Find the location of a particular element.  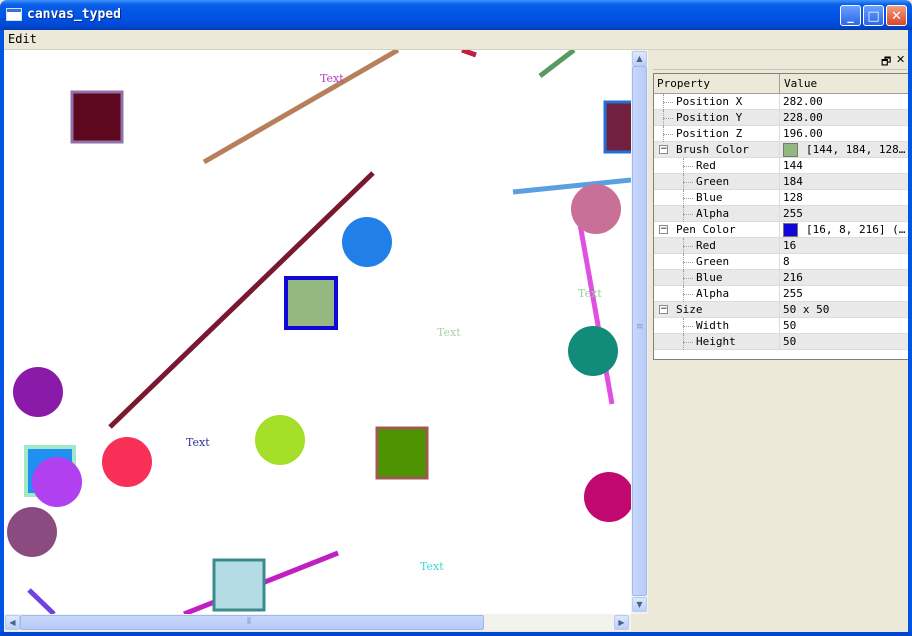

column-header-property: Property is located at coordinates (683, 83).